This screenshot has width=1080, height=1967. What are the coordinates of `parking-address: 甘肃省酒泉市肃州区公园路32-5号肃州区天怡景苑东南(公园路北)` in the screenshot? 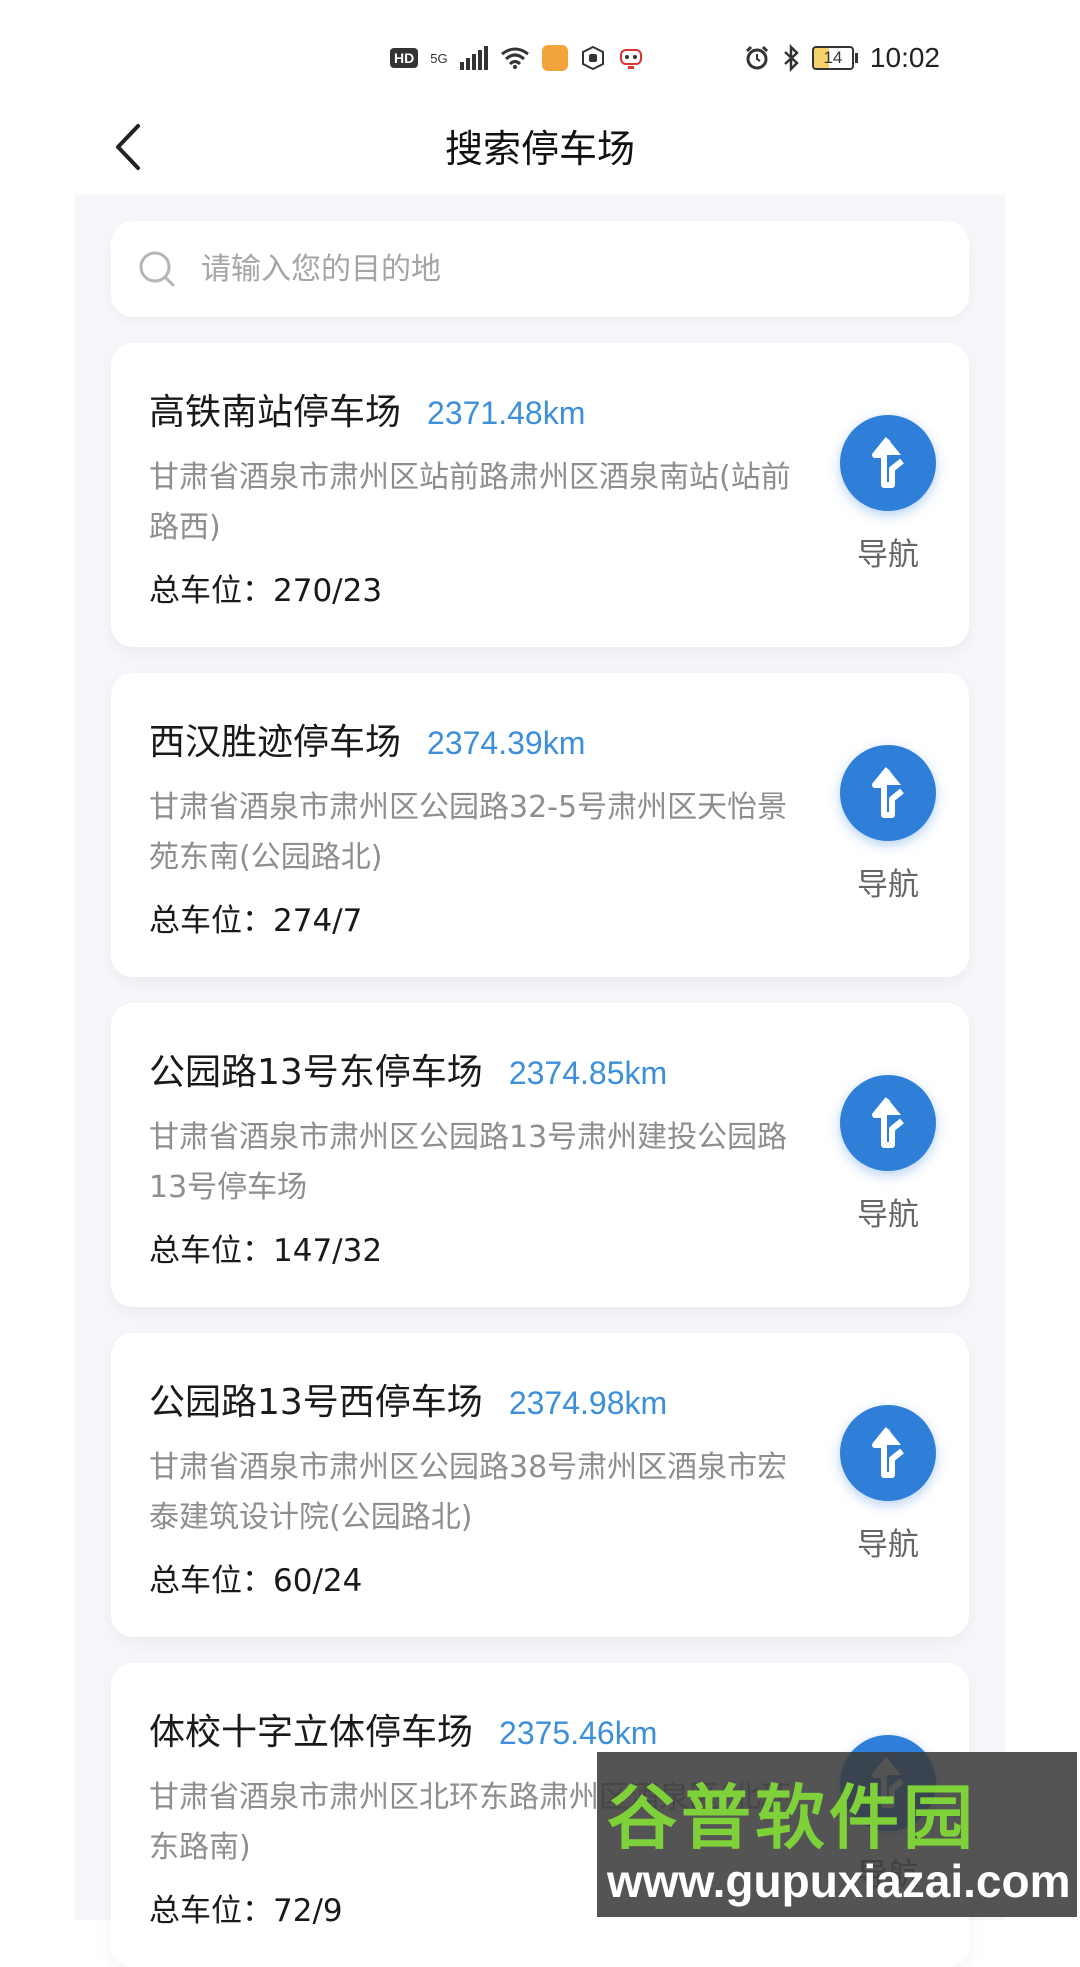 It's located at (468, 832).